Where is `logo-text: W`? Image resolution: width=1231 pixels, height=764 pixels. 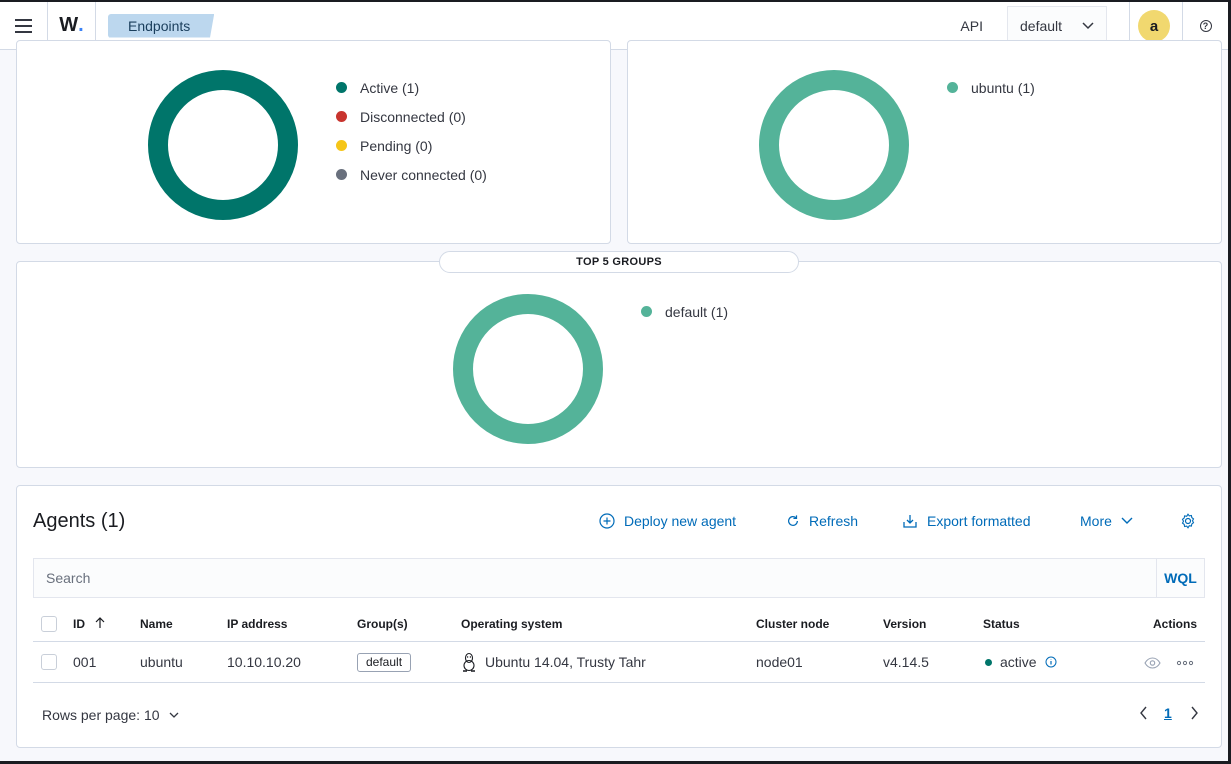
logo-text: W is located at coordinates (69, 25).